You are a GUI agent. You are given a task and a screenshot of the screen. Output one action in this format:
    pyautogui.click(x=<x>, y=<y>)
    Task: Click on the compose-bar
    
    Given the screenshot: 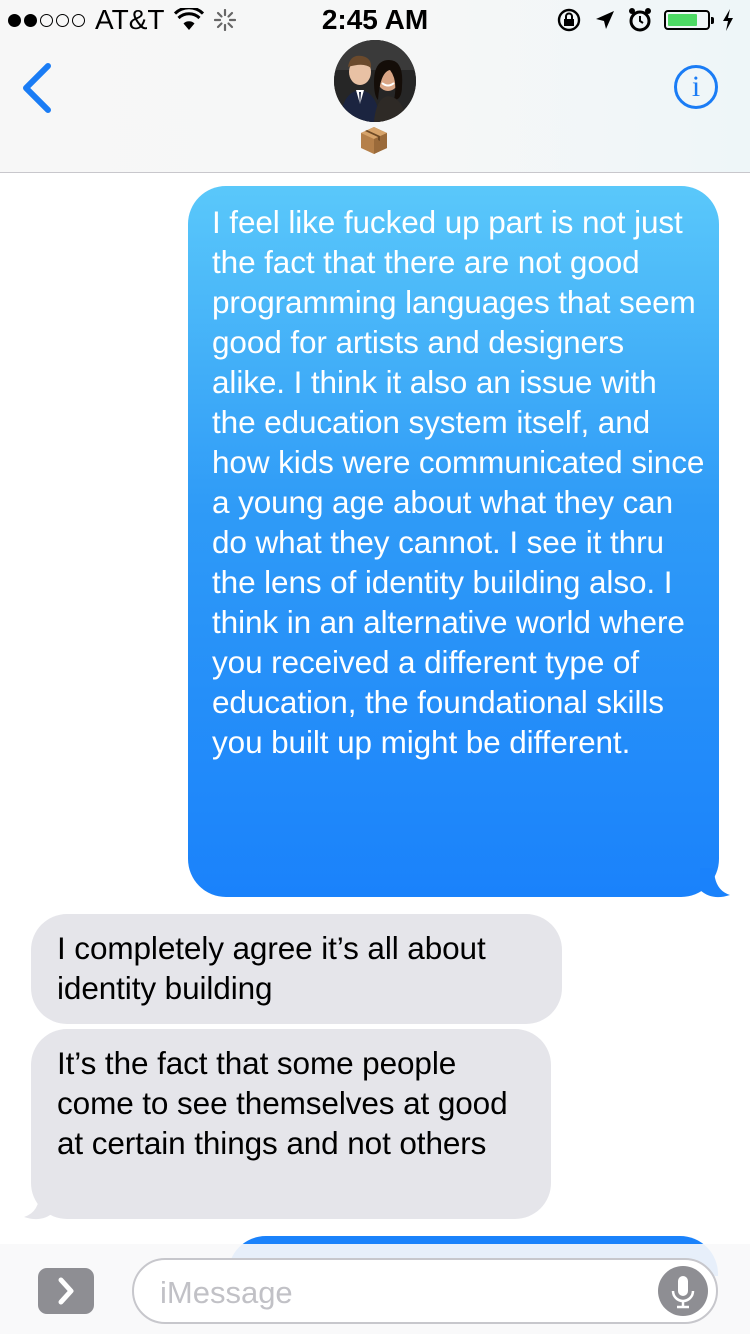 What is the action you would take?
    pyautogui.click(x=375, y=1289)
    